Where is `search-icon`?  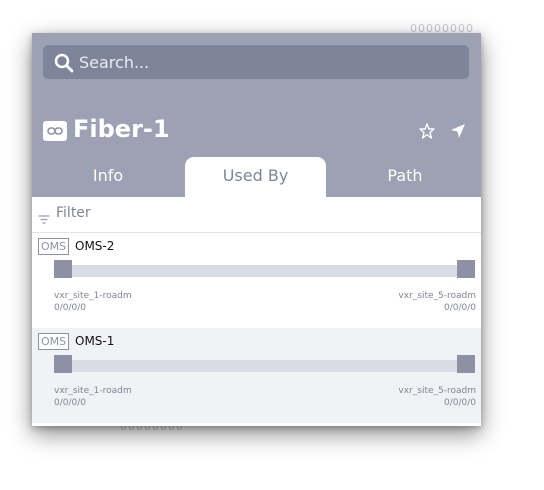 search-icon is located at coordinates (64, 63).